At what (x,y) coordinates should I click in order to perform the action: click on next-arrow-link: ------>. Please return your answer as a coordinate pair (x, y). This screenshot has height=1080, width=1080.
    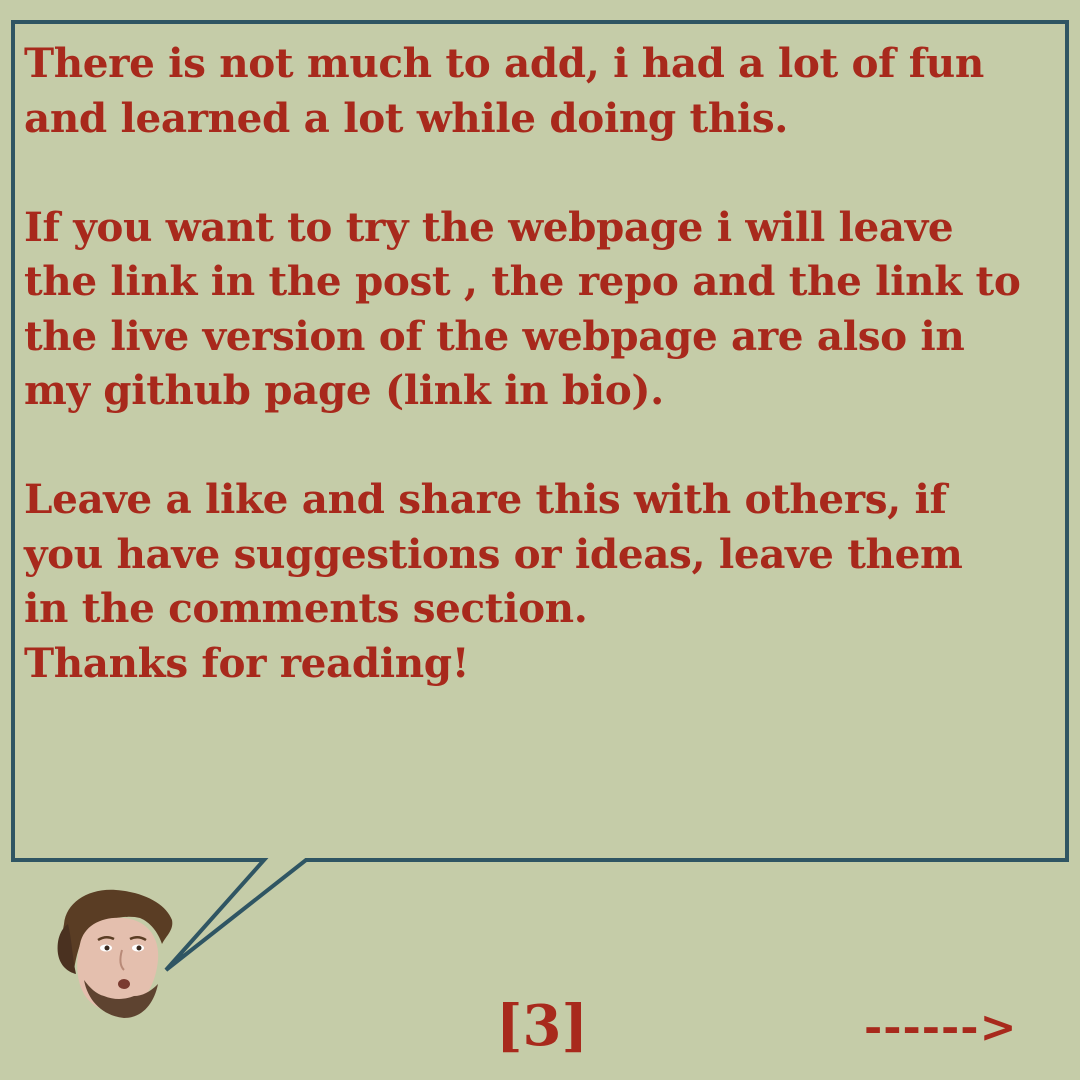
    Looking at the image, I should click on (940, 1028).